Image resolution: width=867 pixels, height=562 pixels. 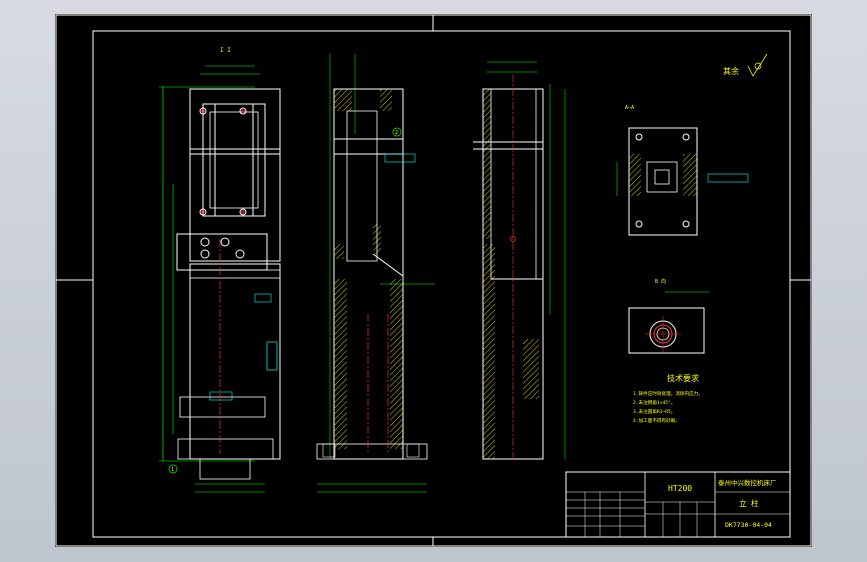 I want to click on view-label: I I, so click(x=225, y=50).